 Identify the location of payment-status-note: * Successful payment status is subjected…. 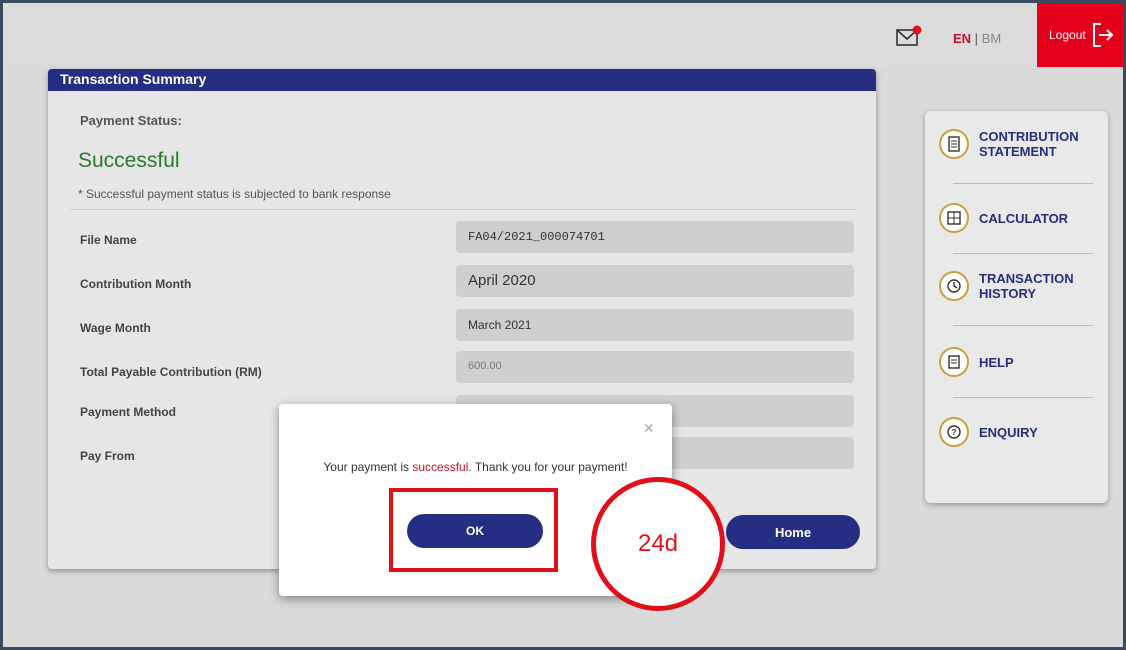
(234, 194).